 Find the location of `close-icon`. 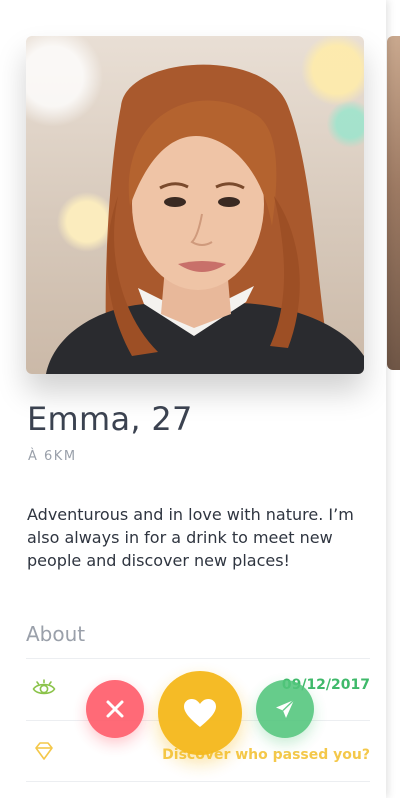

close-icon is located at coordinates (115, 709).